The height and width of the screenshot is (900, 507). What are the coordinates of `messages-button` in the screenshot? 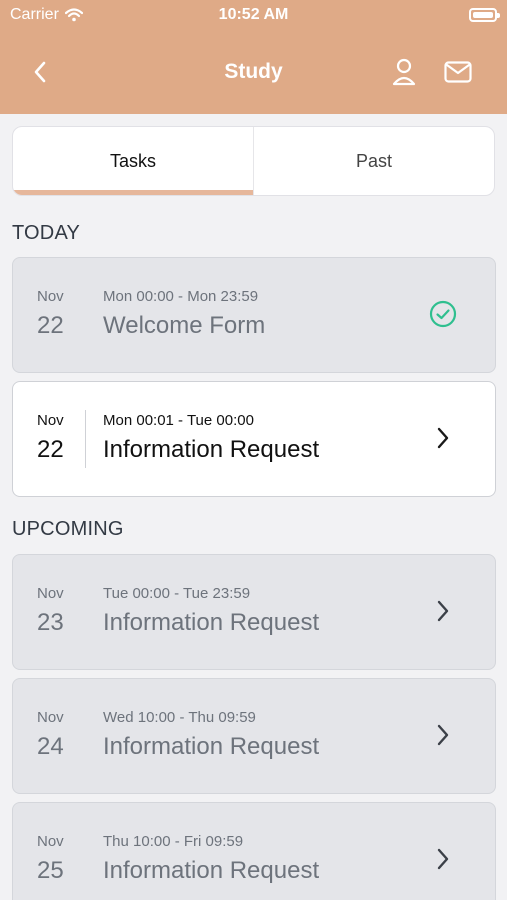 It's located at (458, 72).